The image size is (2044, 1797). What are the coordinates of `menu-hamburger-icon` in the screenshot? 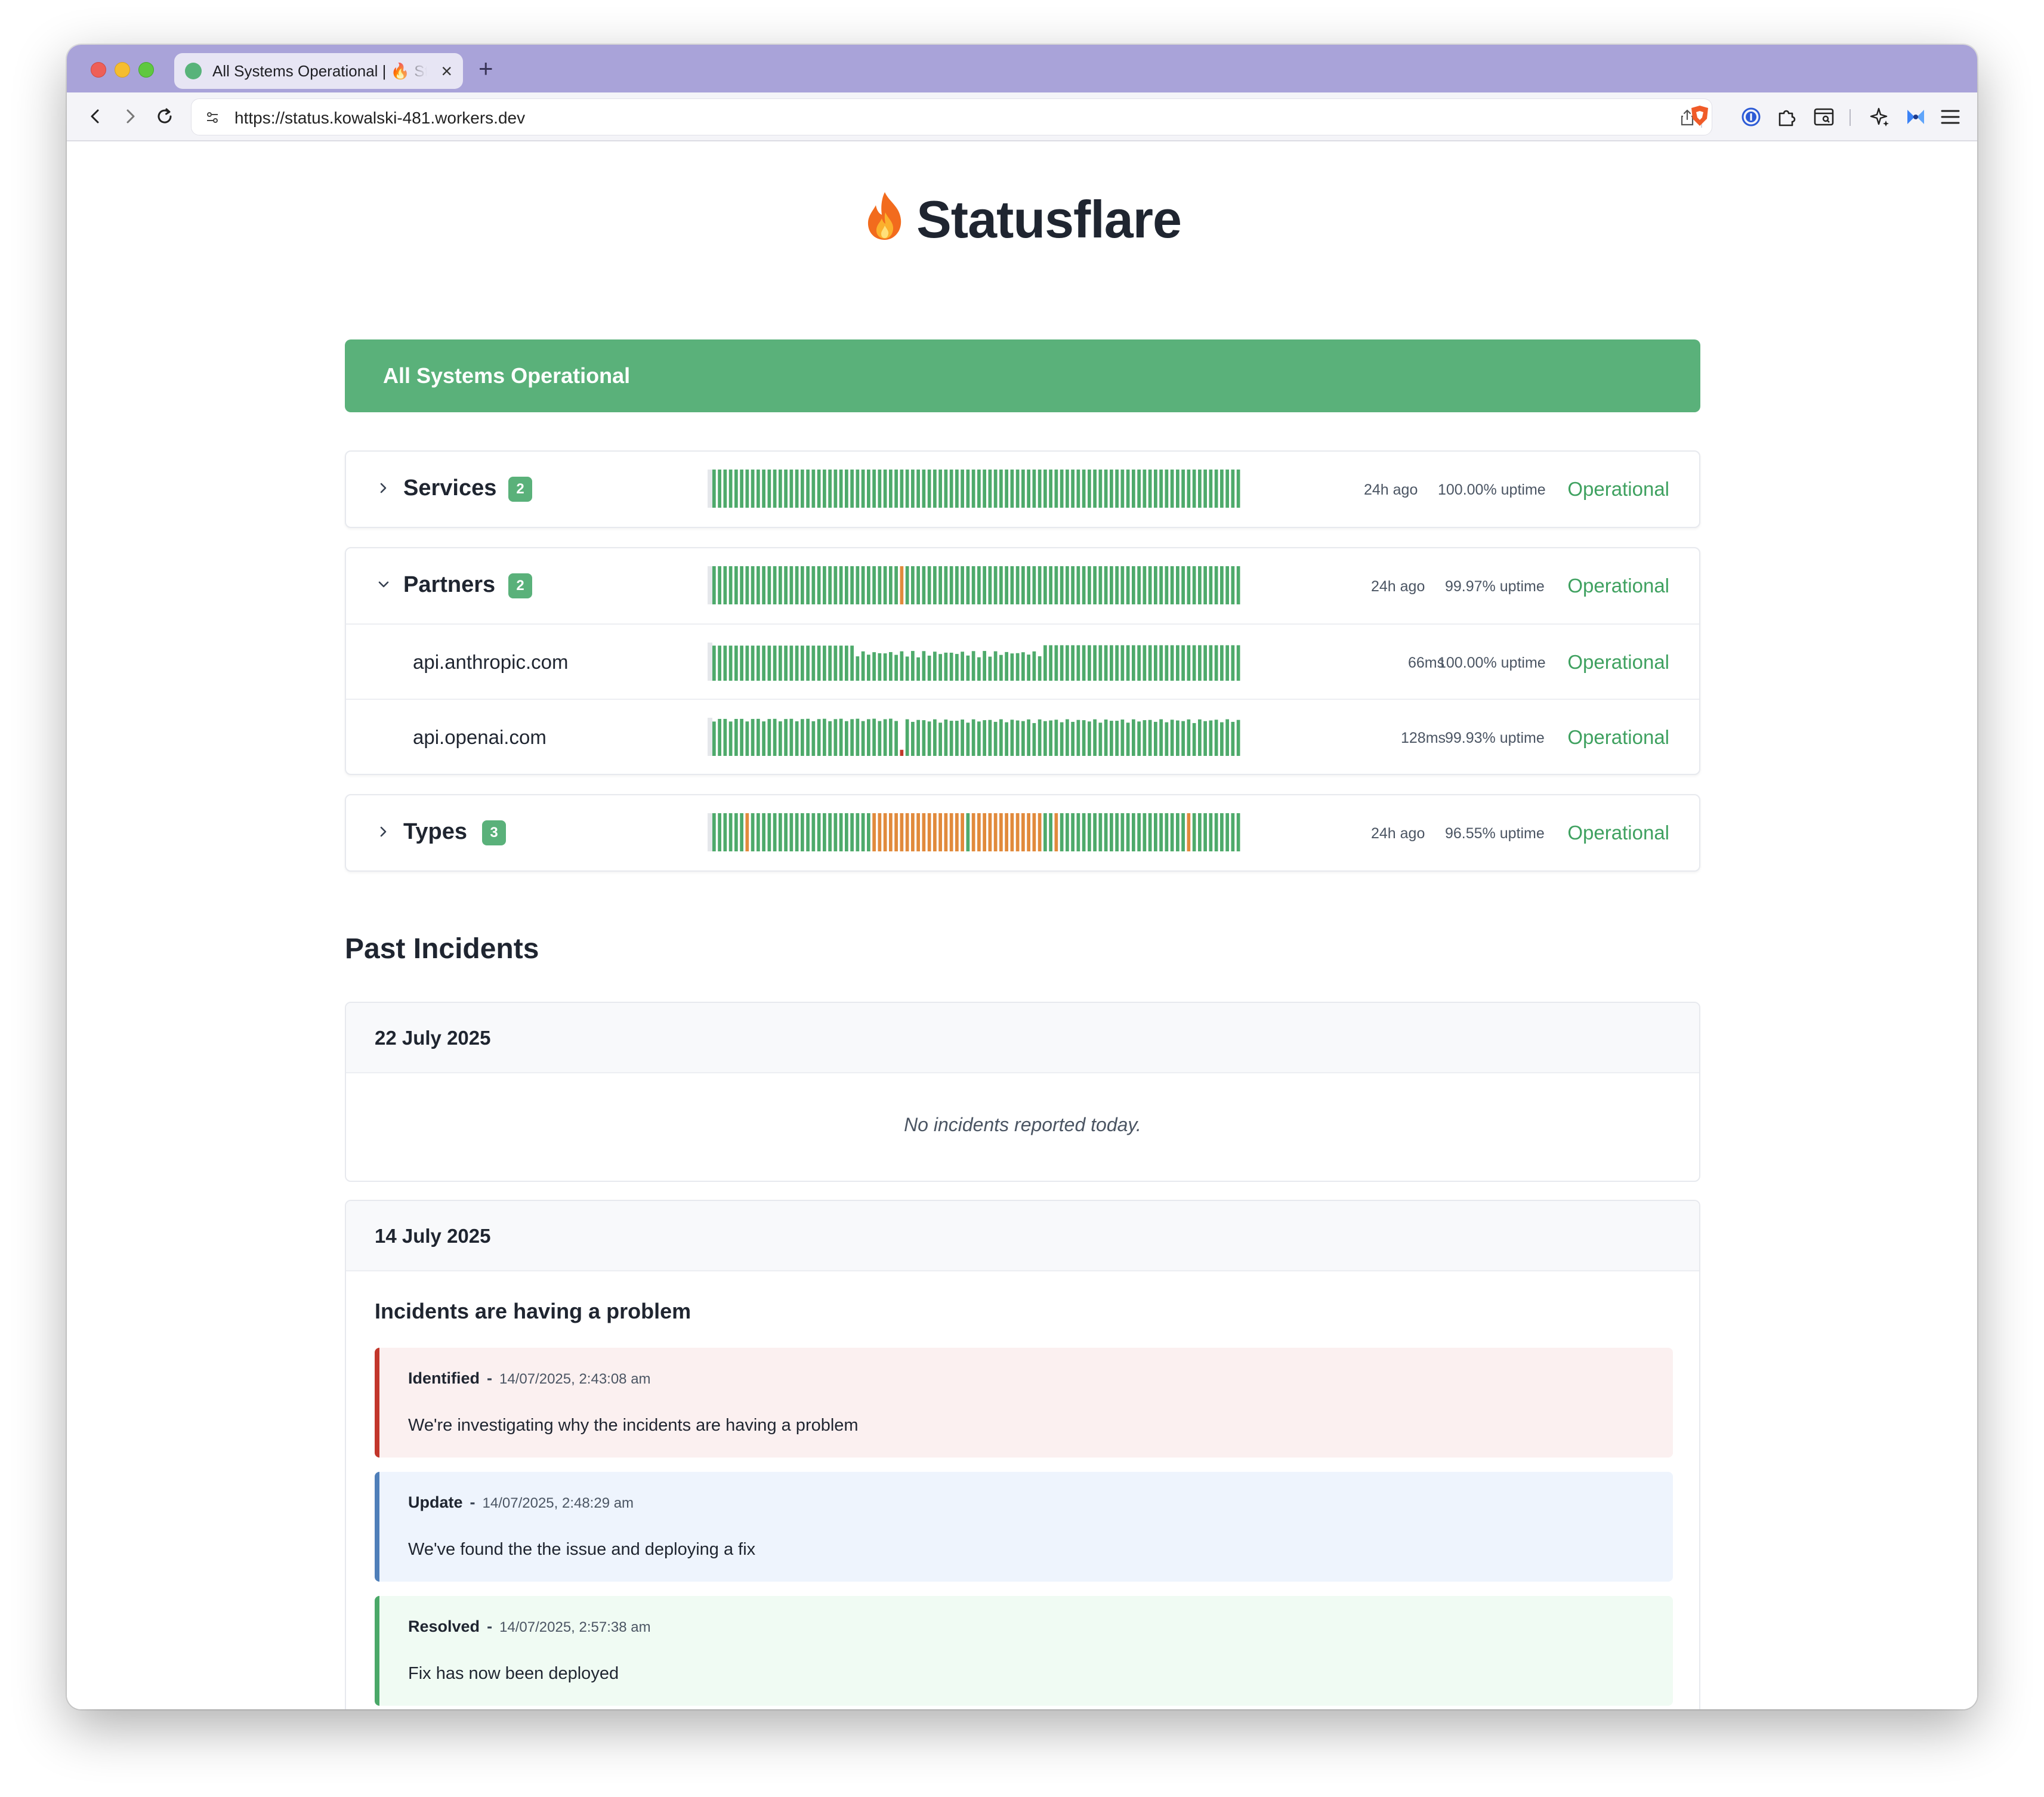 It's located at (1950, 117).